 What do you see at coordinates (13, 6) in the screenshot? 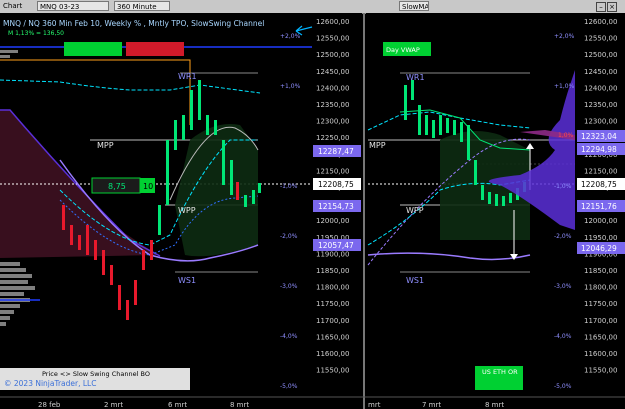
I see `chart-label: Chart` at bounding box center [13, 6].